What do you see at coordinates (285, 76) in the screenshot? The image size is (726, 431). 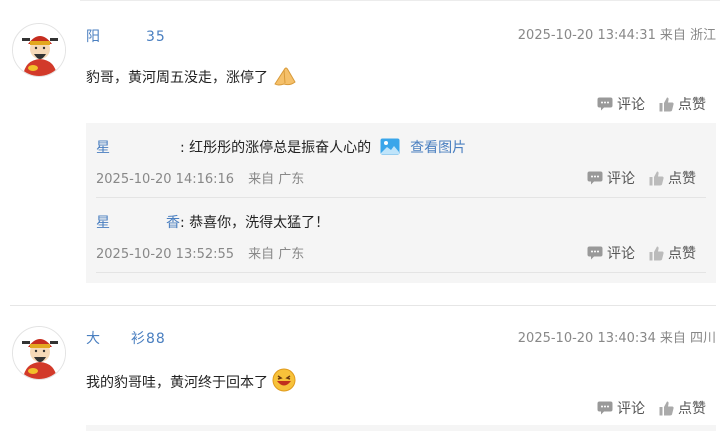 I see `pray-hands-emoji-icon` at bounding box center [285, 76].